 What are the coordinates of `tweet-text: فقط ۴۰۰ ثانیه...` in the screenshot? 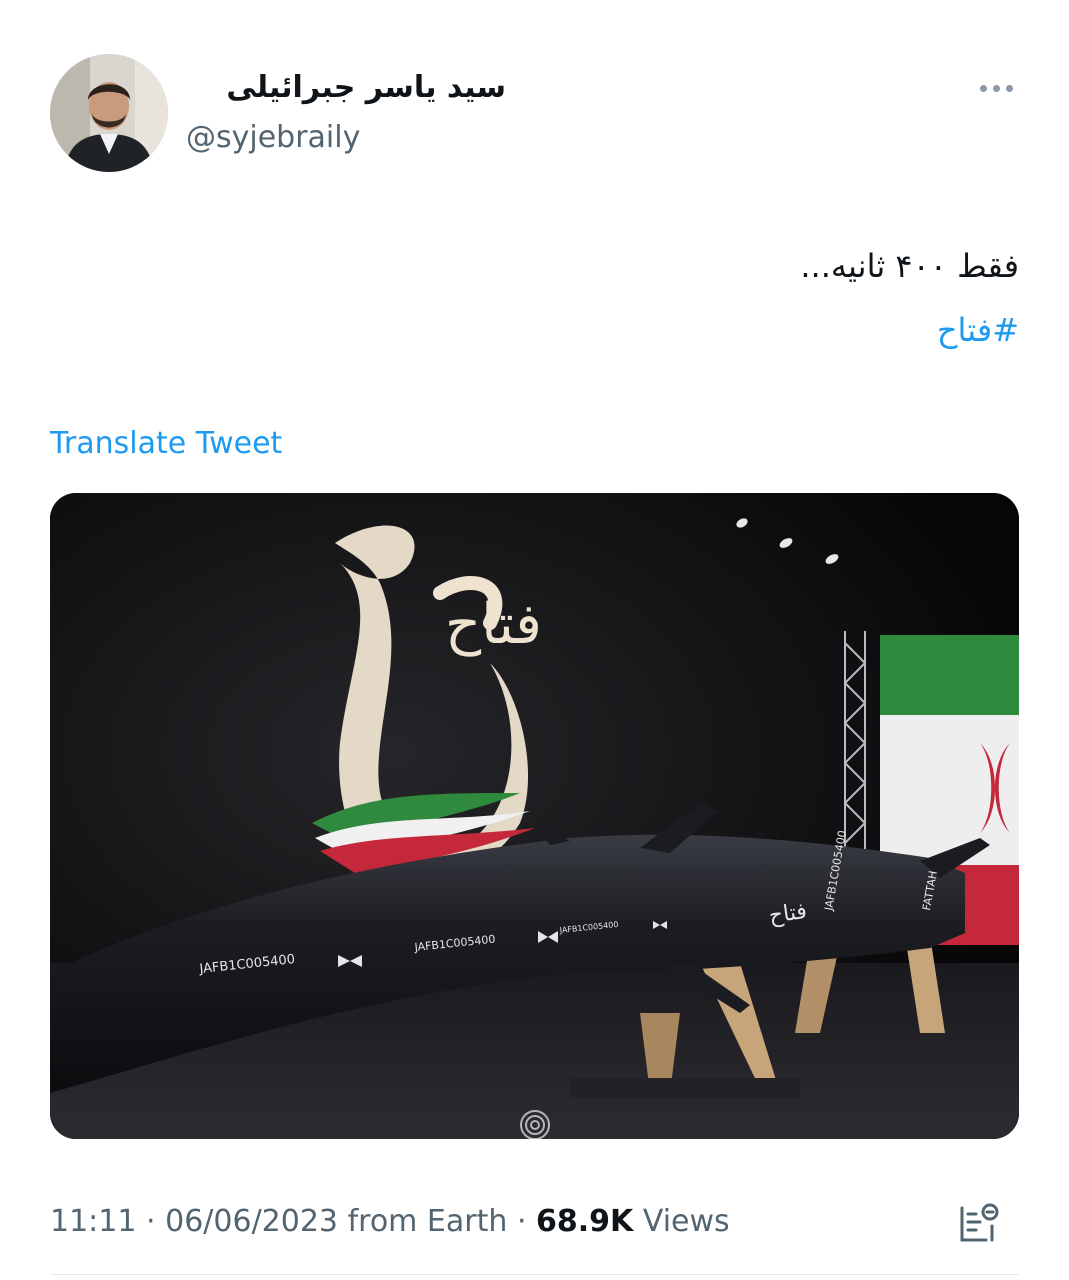 It's located at (909, 266).